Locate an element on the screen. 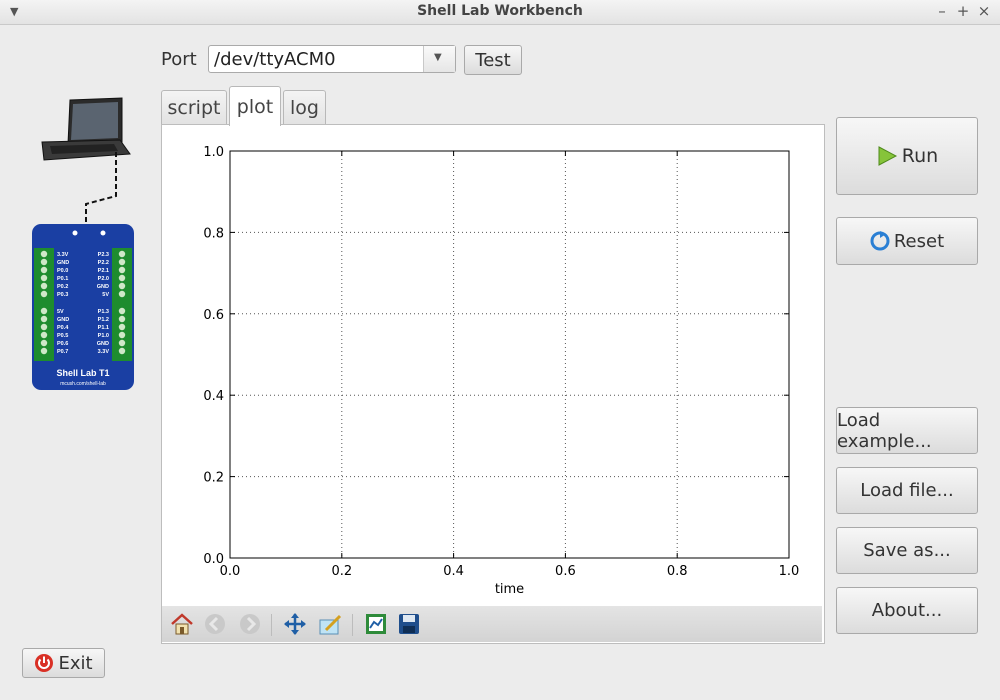 The width and height of the screenshot is (1000, 700). pin-label: P1.2 is located at coordinates (103, 320).